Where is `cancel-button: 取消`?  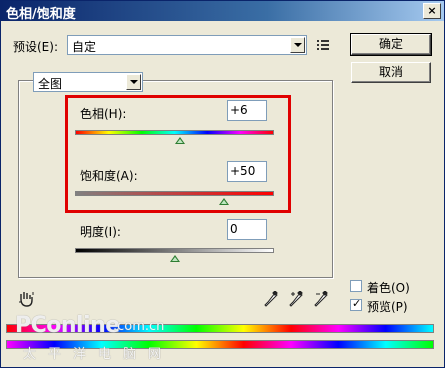
cancel-button: 取消 is located at coordinates (391, 72).